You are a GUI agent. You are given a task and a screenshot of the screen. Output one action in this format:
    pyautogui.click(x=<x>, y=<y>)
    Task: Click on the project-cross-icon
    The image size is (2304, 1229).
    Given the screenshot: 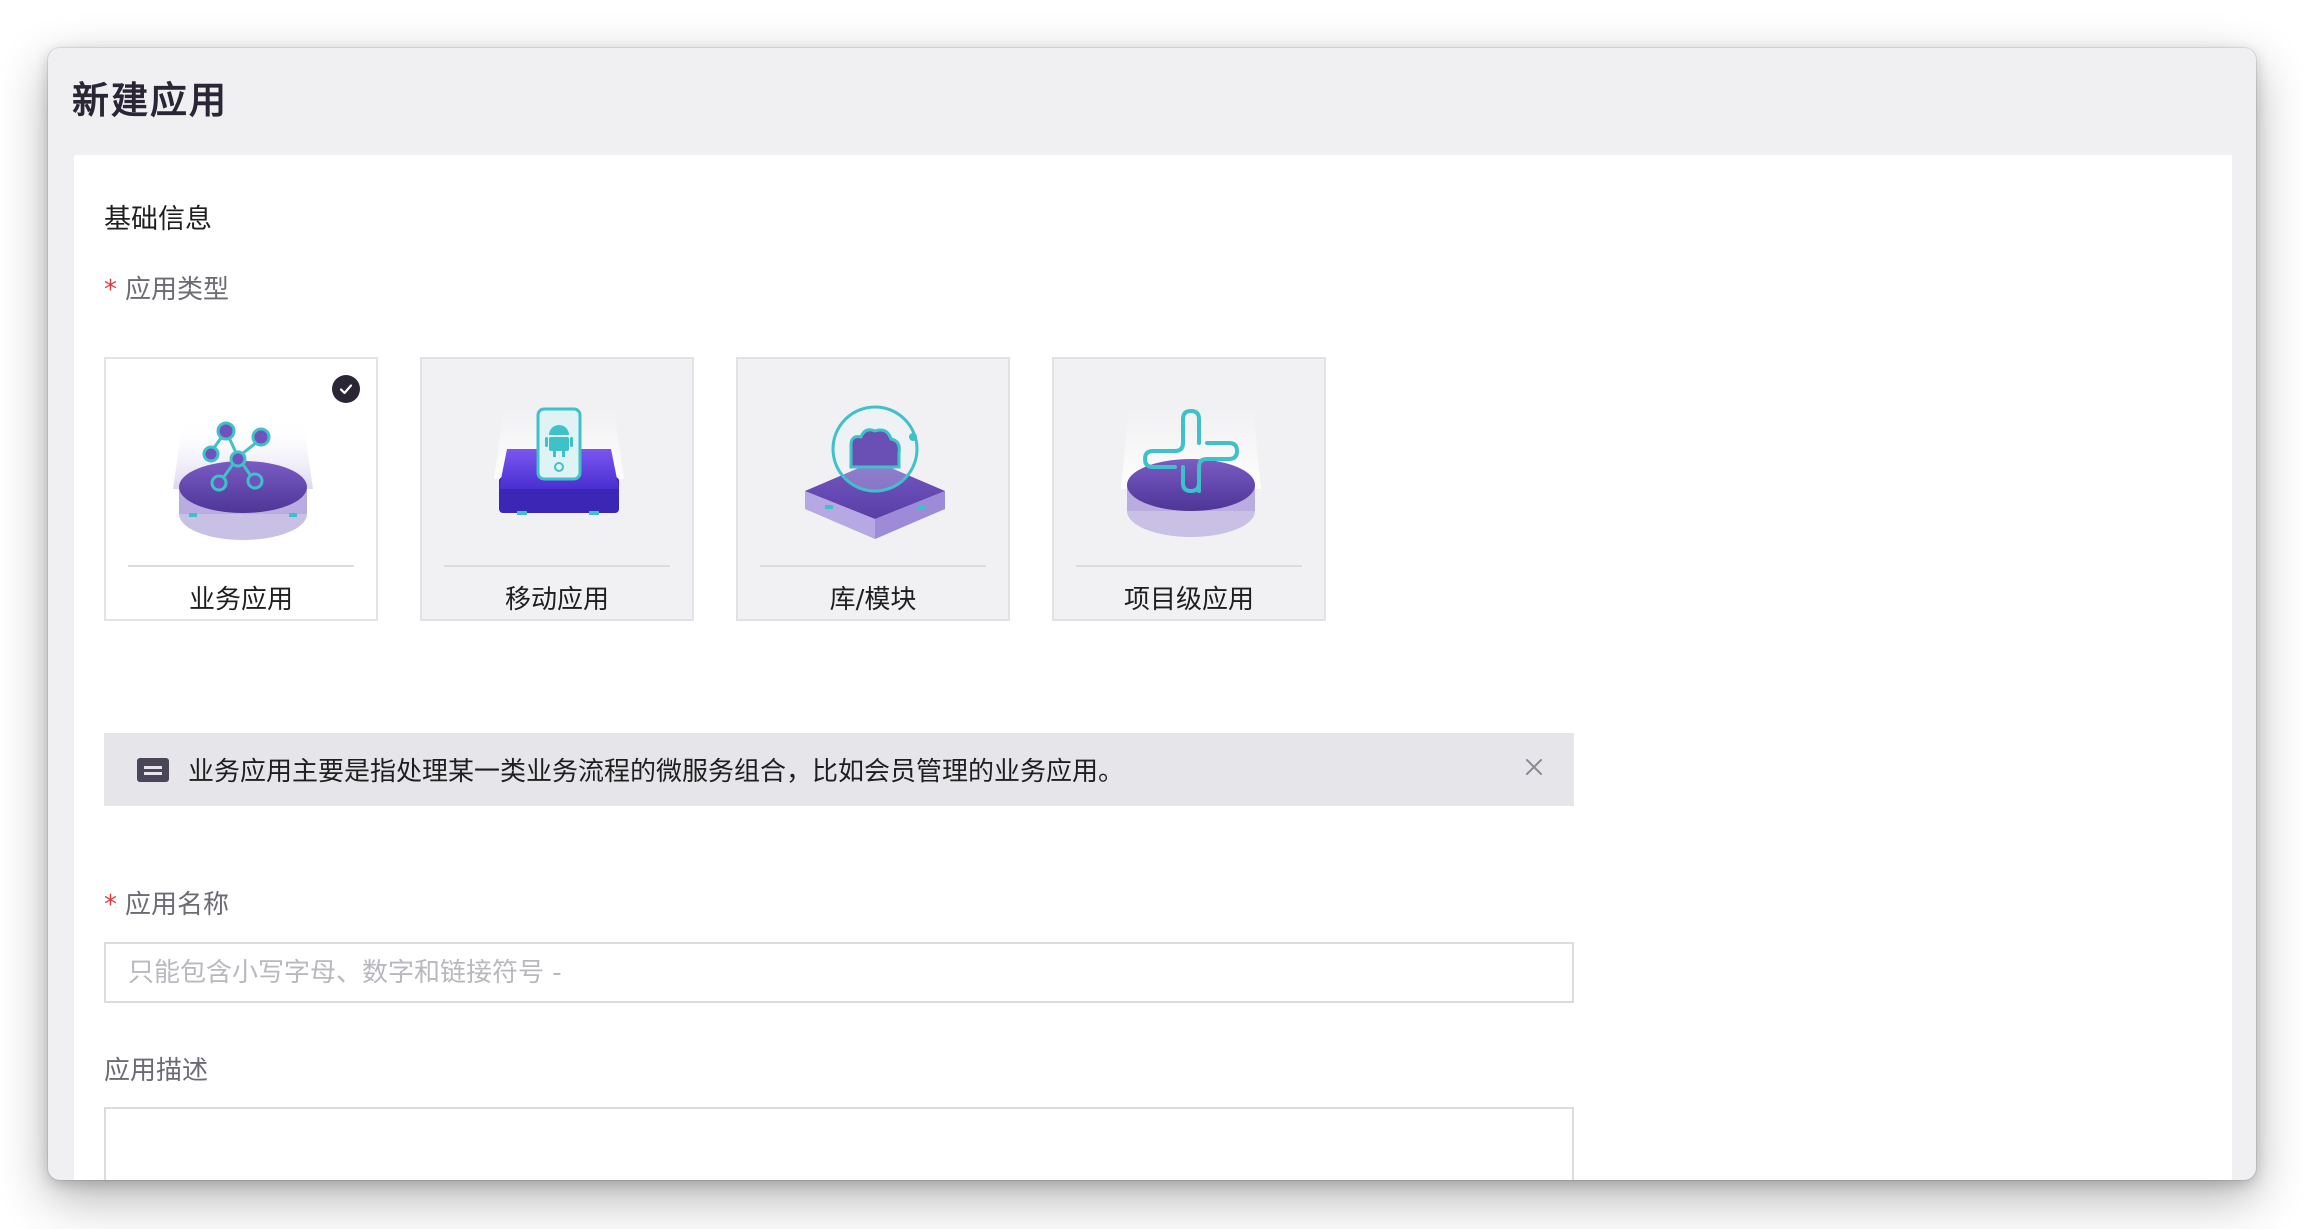 What is the action you would take?
    pyautogui.click(x=1191, y=472)
    